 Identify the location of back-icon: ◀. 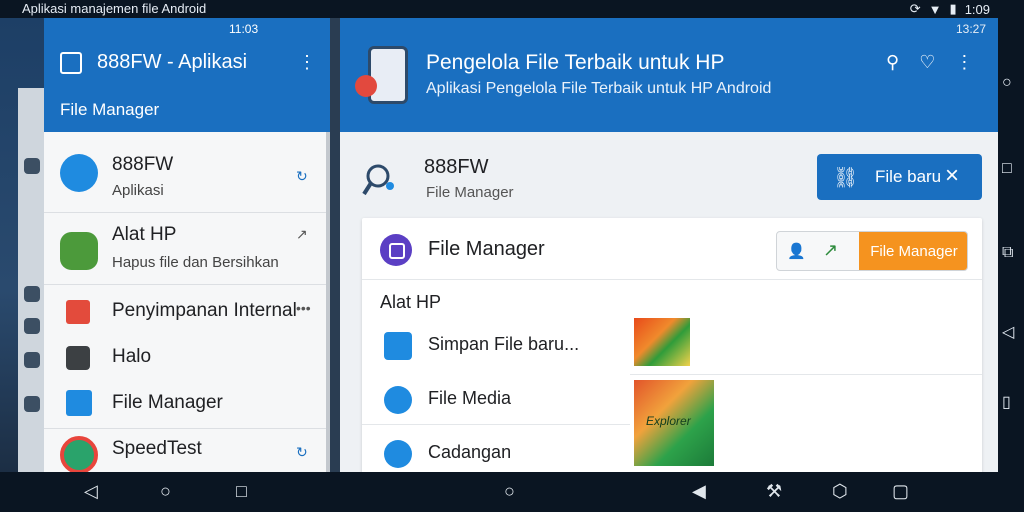
(699, 491).